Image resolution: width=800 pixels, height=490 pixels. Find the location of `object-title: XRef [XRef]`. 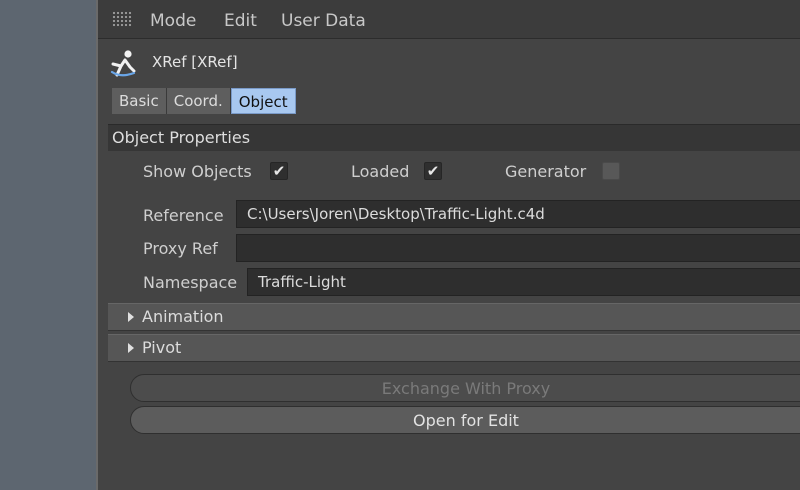

object-title: XRef [XRef] is located at coordinates (195, 62).